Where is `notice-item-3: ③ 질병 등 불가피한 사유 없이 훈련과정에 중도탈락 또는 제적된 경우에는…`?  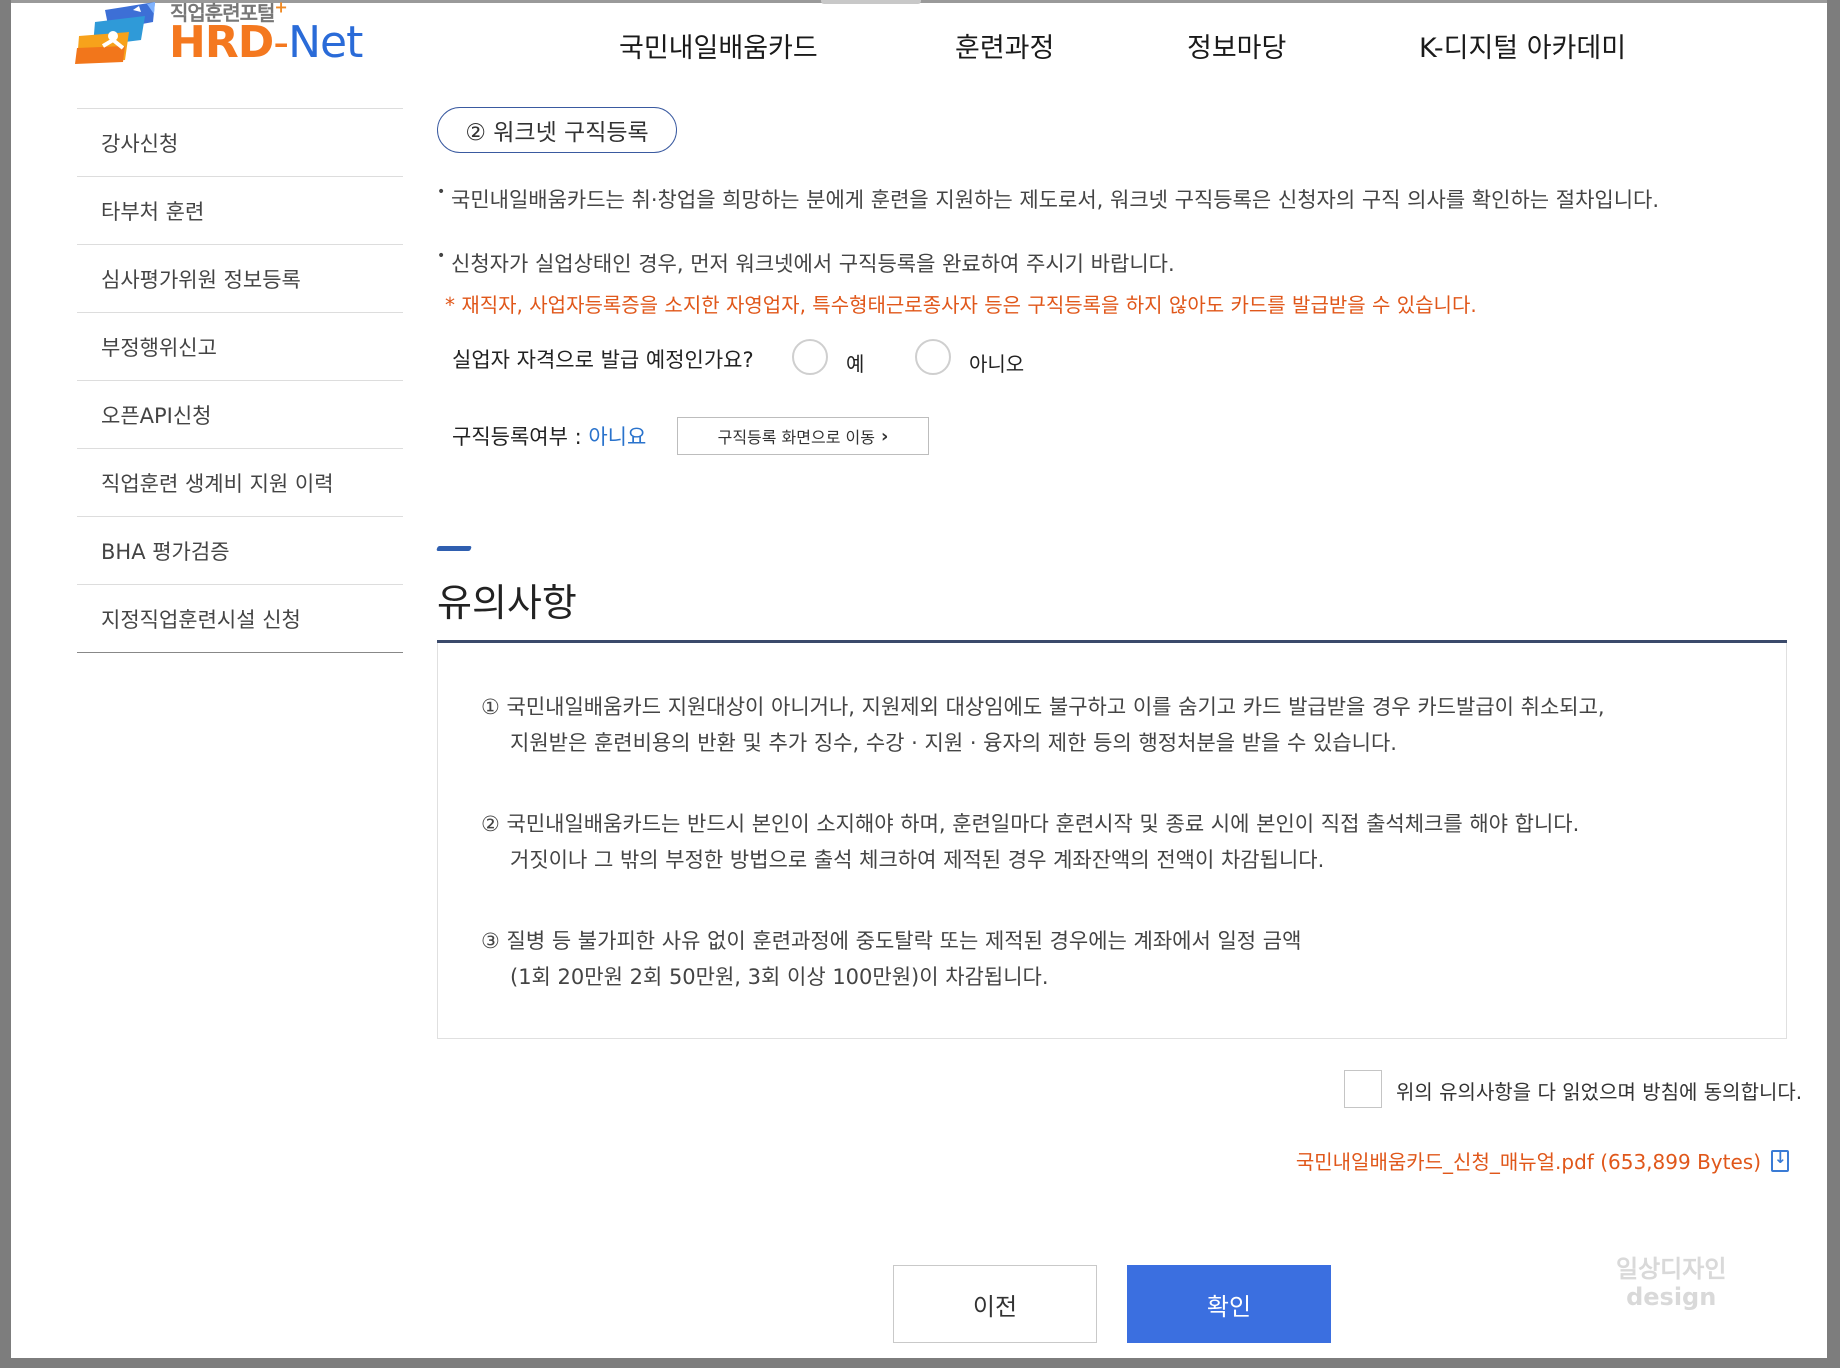
notice-item-3: ③ 질병 등 불가피한 사유 없이 훈련과정에 중도탈락 또는 제적된 경우에는… is located at coordinates (891, 959).